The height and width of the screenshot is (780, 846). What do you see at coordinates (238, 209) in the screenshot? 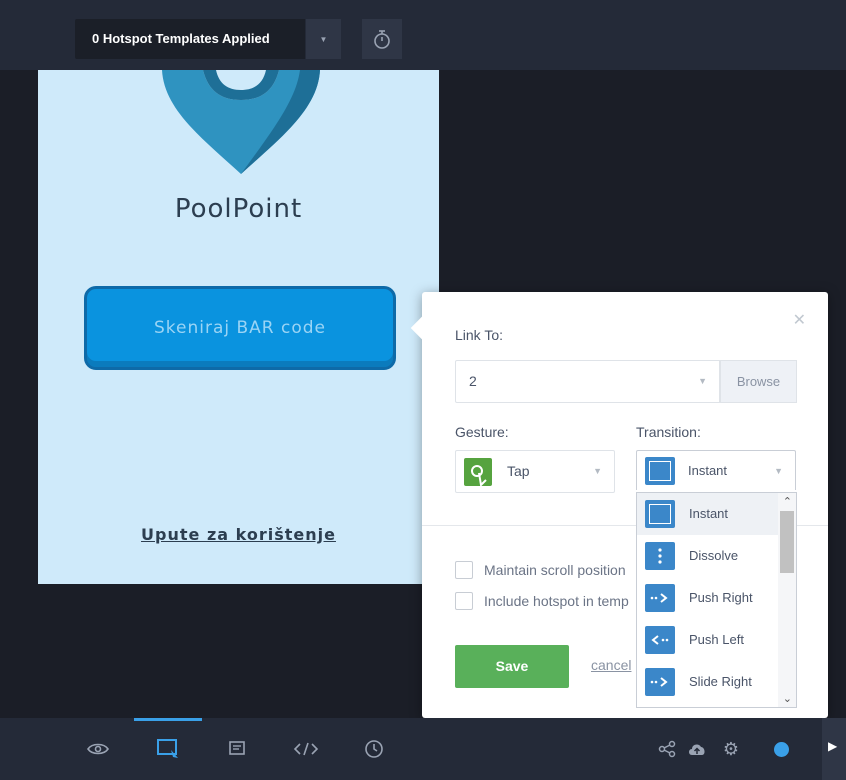
I see `app-name: PoolPoint` at bounding box center [238, 209].